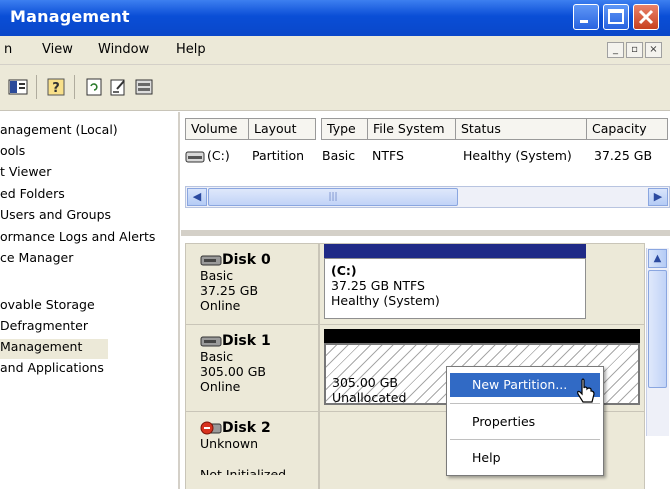 Image resolution: width=670 pixels, height=489 pixels. I want to click on disk-0-state: Online, so click(220, 305).